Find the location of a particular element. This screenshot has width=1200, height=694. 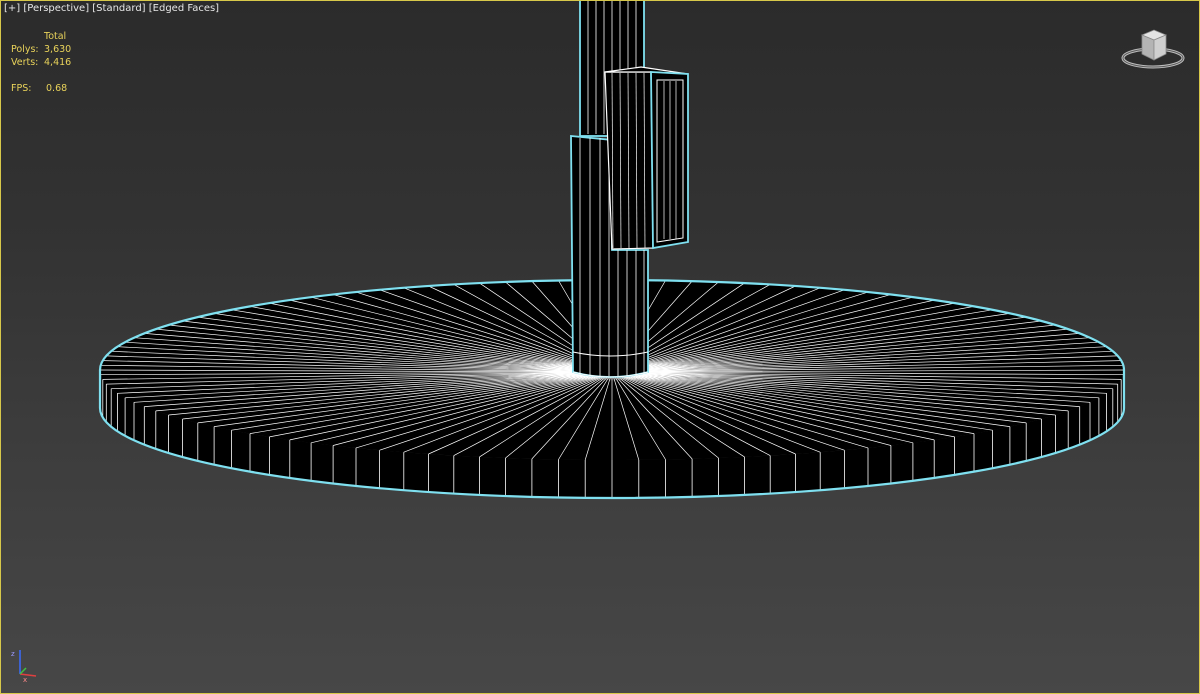

viewport-view-menu: [Perspective] is located at coordinates (56, 8).